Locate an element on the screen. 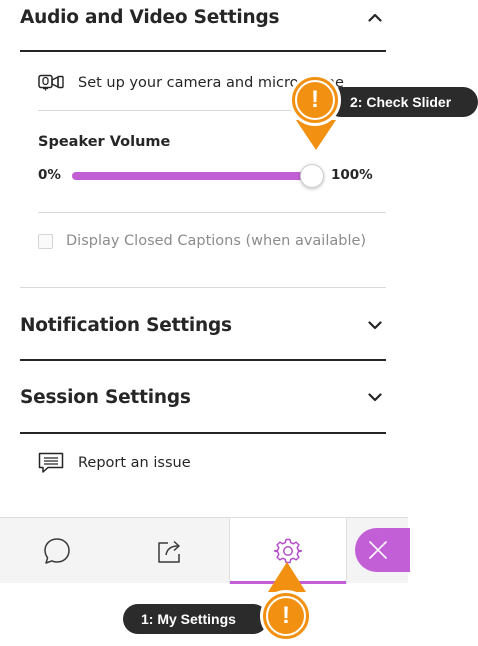 Image resolution: width=478 pixels, height=646 pixels. session-settings-header: Session Settings is located at coordinates (203, 397).